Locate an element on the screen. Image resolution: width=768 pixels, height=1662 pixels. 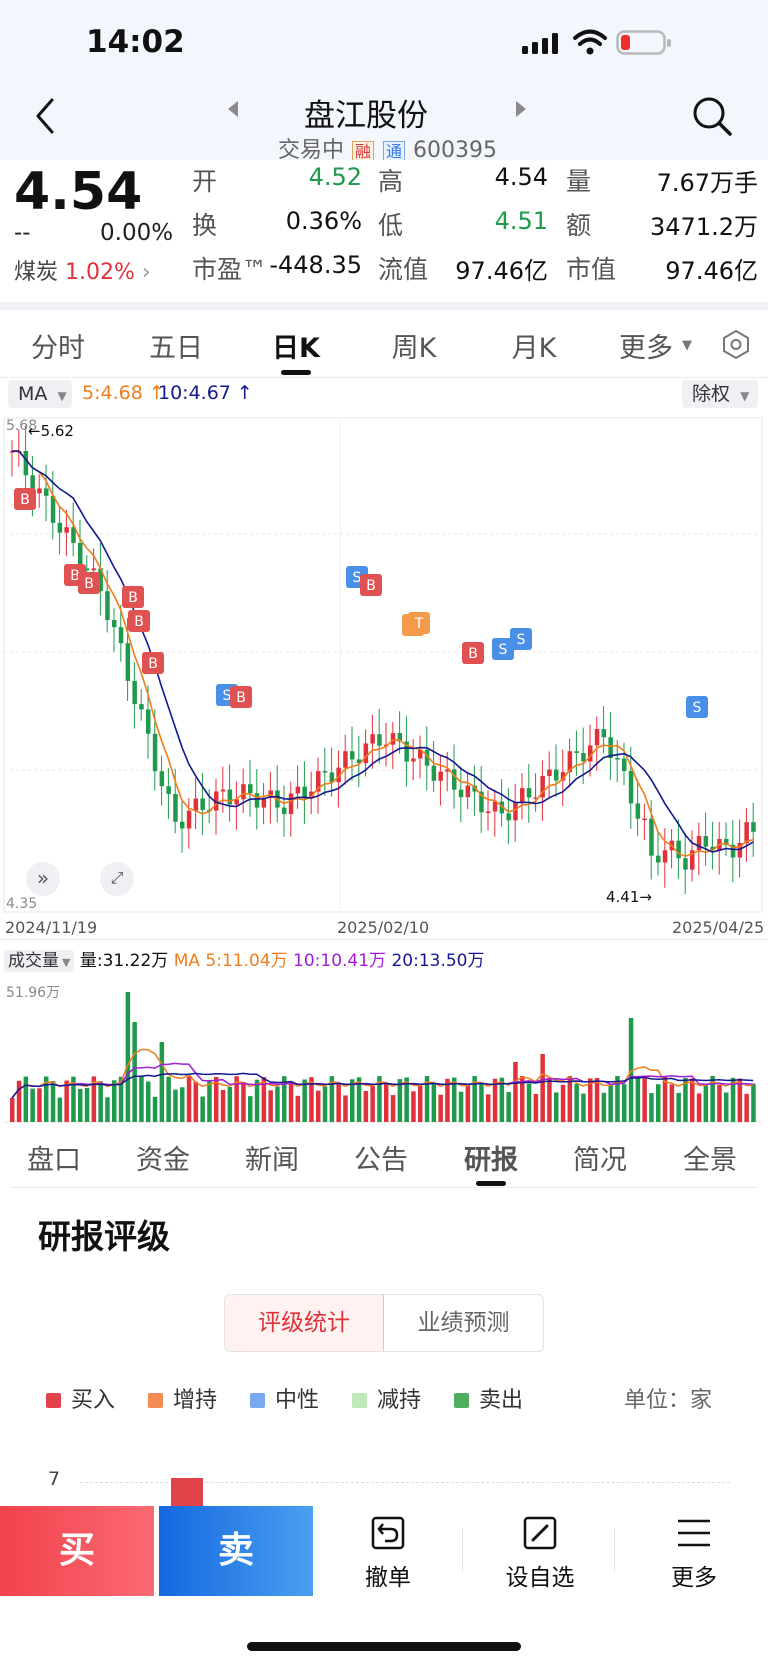
stat-label: 额 is located at coordinates (579, 225).